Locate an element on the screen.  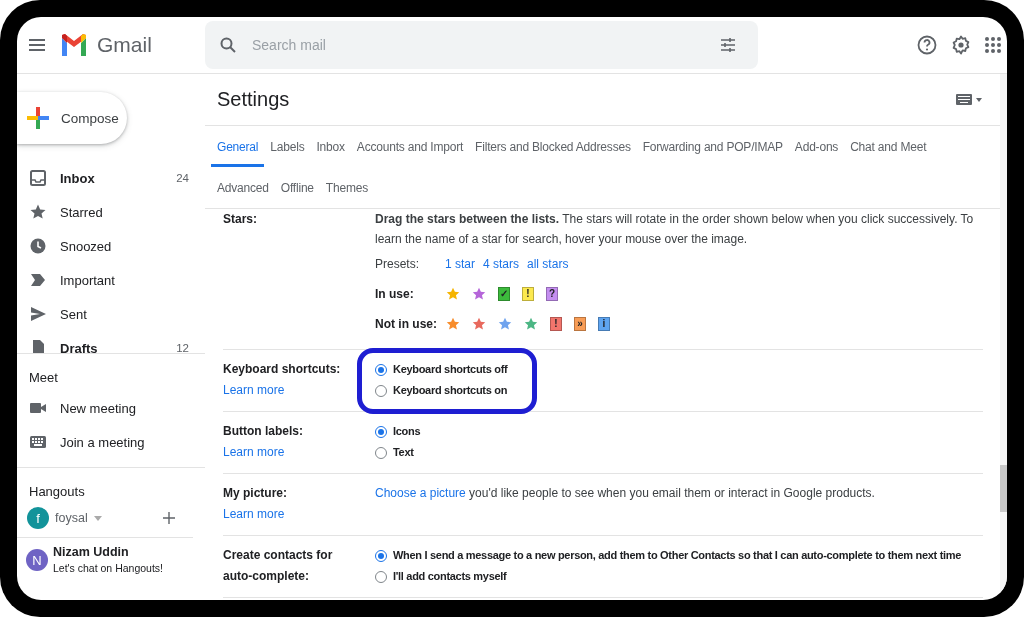
option-label: Icons is located at coordinates (407, 431).